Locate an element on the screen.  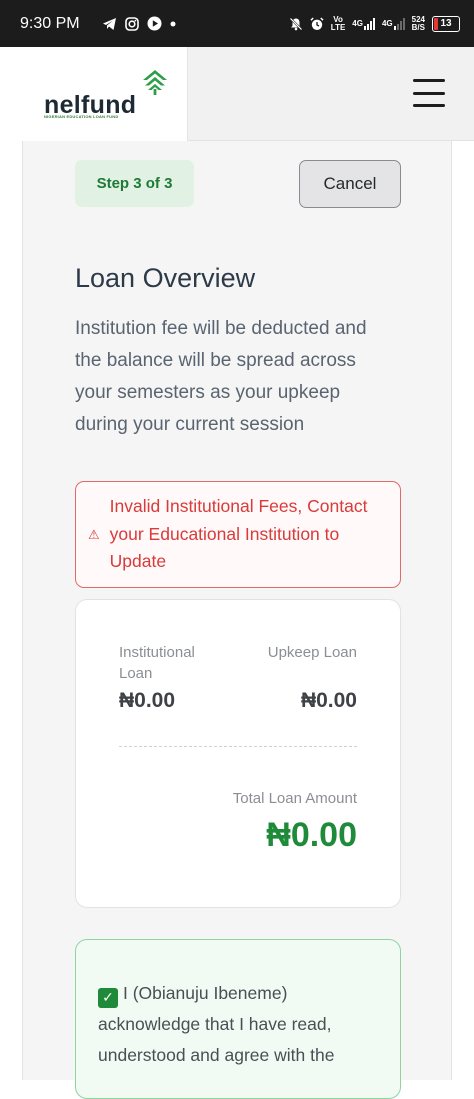
warning-icon: ⚠ is located at coordinates (94, 534).